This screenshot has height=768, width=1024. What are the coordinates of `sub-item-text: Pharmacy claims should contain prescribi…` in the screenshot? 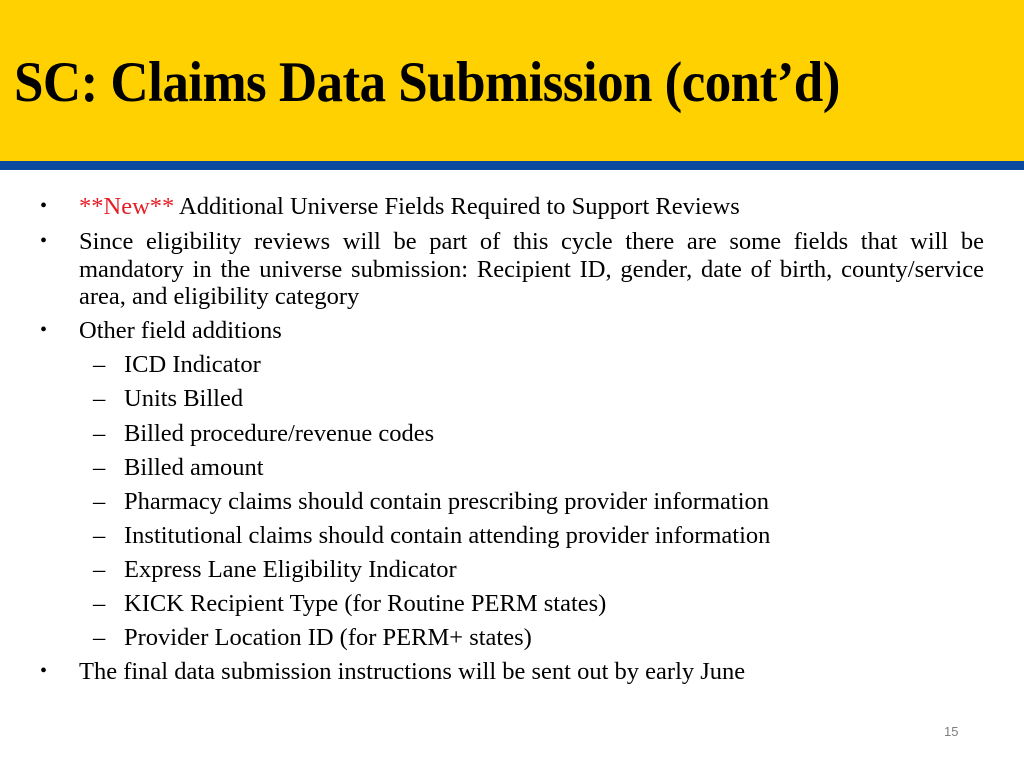 It's located at (447, 501).